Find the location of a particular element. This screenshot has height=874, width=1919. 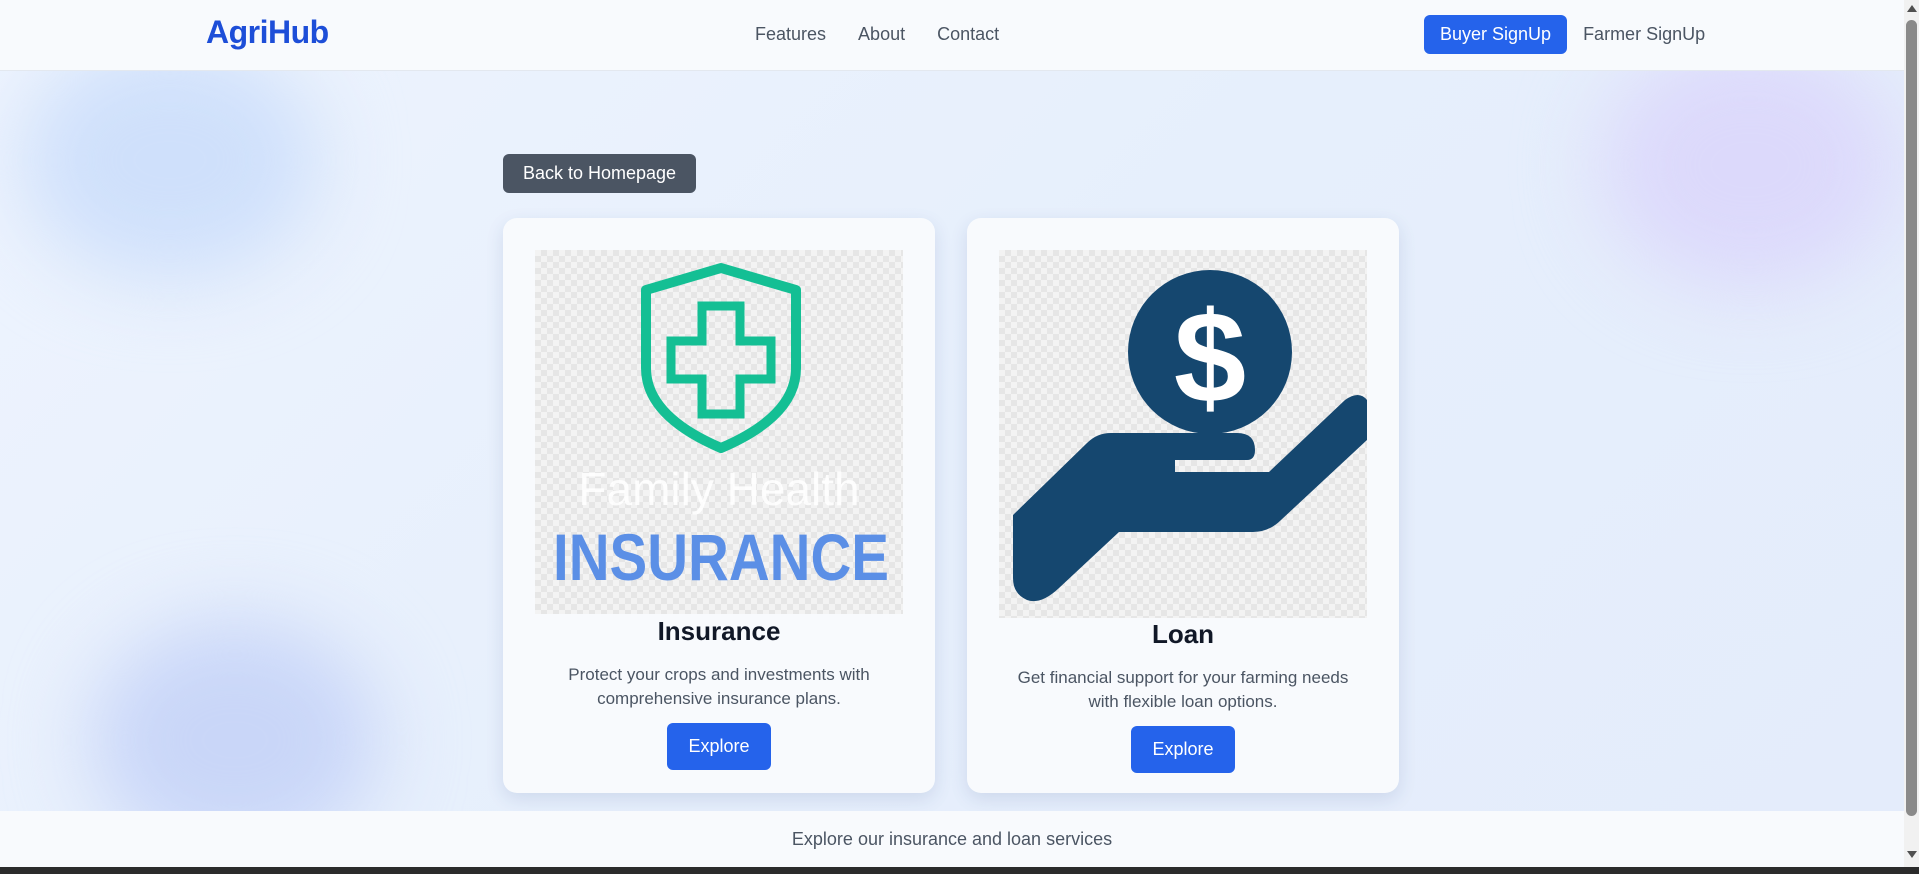

footer: Explore our insurance and loan services is located at coordinates (952, 839).